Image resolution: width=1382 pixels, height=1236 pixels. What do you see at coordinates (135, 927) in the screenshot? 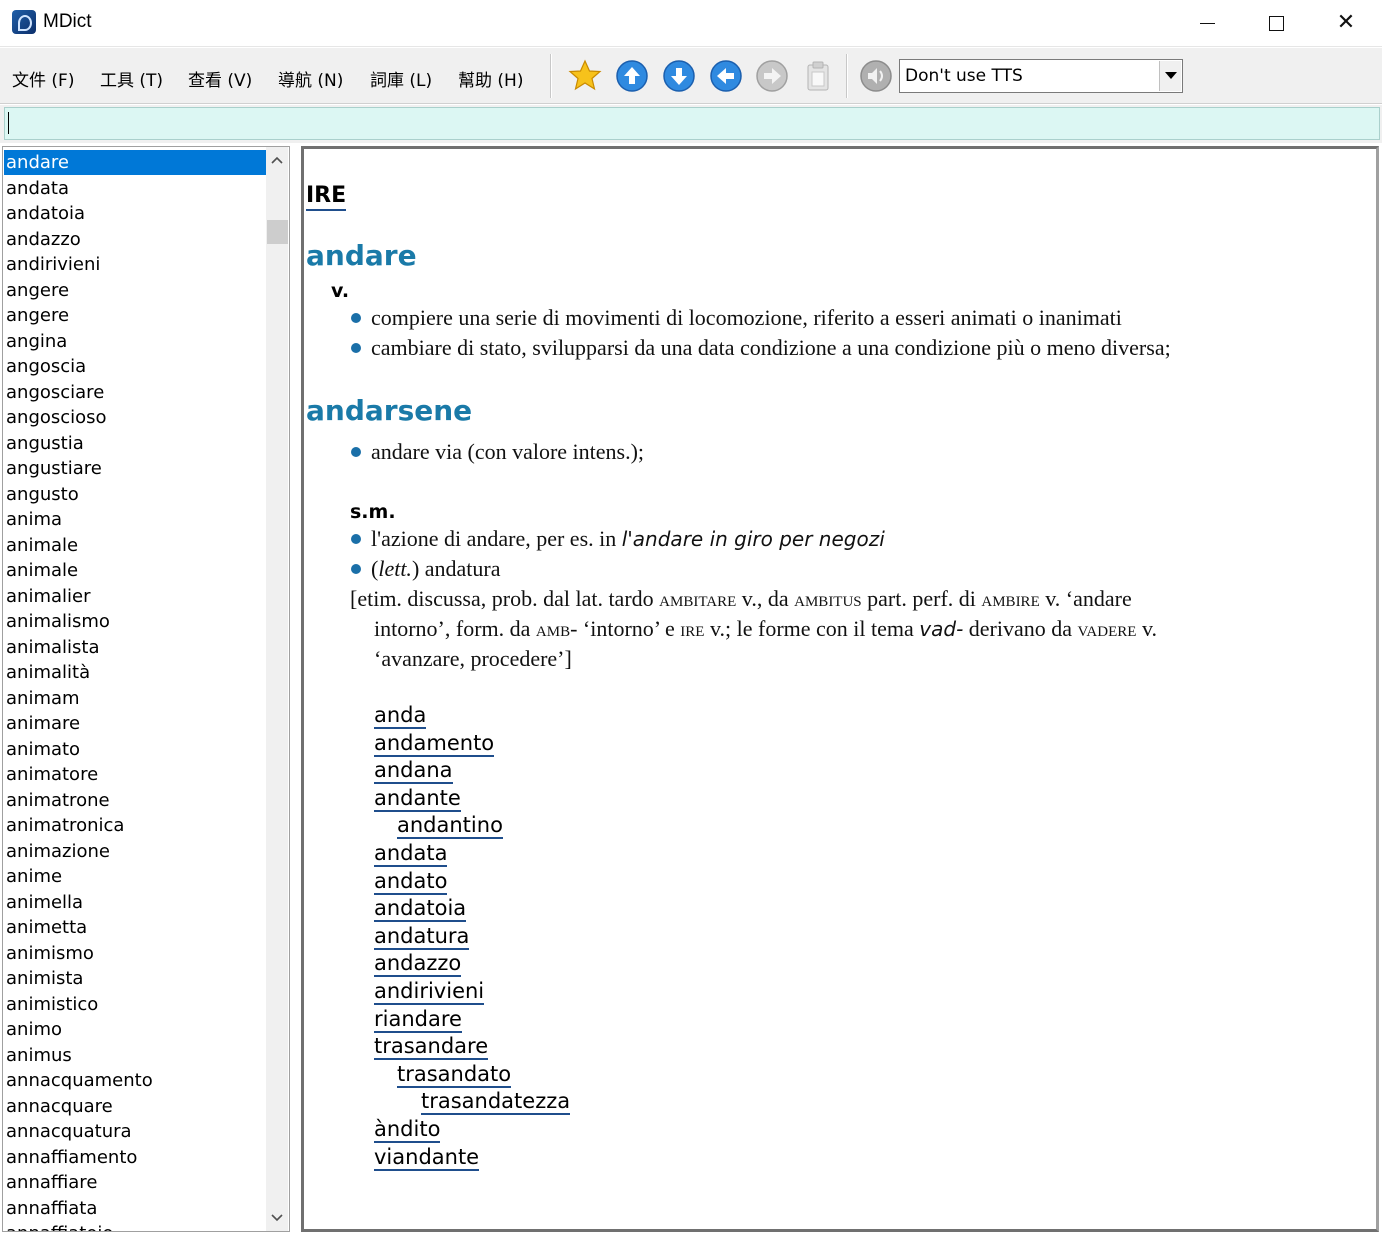
I see `word-list-item: animetta` at bounding box center [135, 927].